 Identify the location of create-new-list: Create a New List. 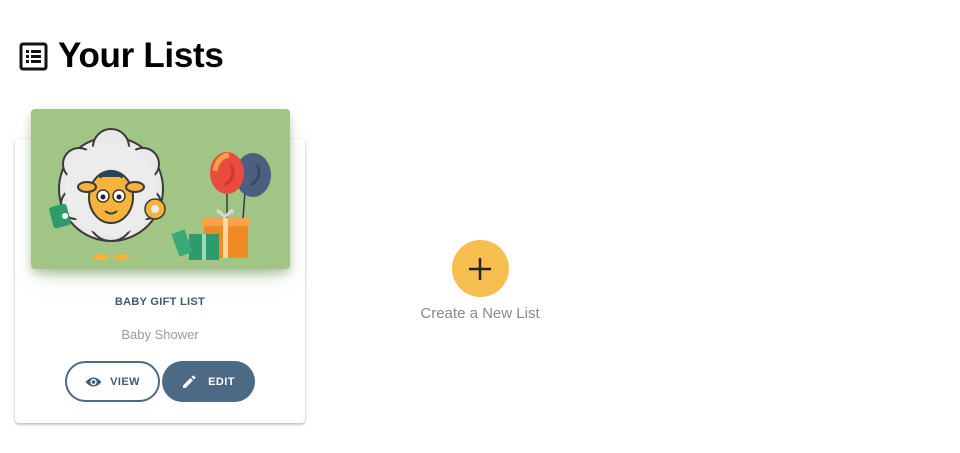
(480, 281).